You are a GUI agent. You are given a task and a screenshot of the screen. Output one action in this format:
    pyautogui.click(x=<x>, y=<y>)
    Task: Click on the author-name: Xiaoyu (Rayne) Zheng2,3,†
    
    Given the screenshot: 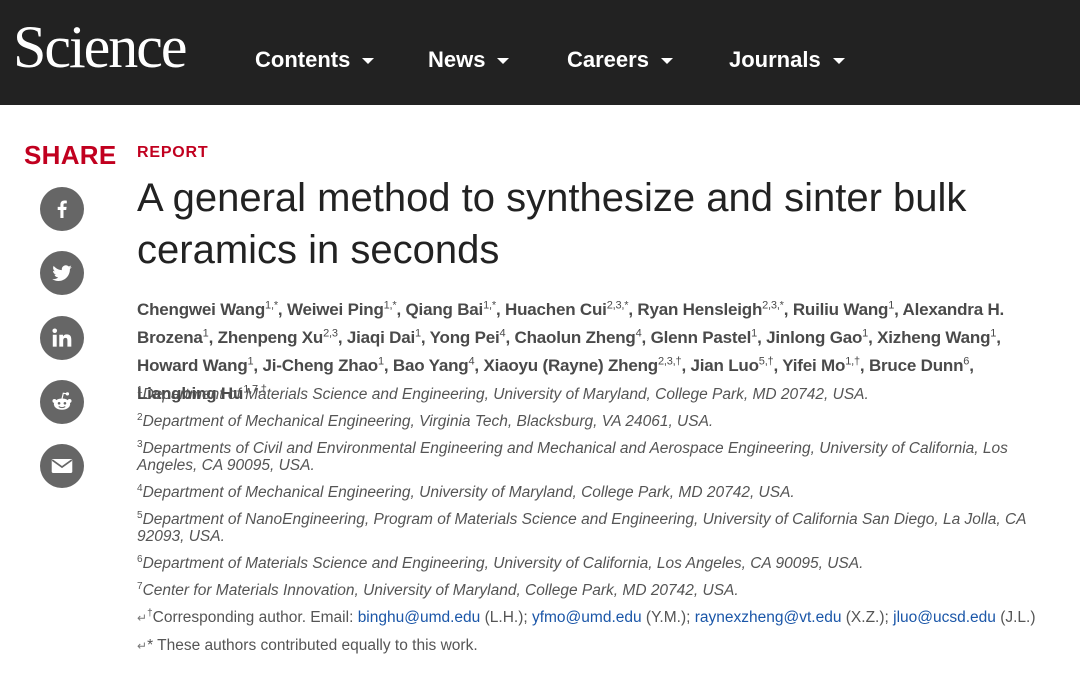 What is the action you would take?
    pyautogui.click(x=582, y=365)
    